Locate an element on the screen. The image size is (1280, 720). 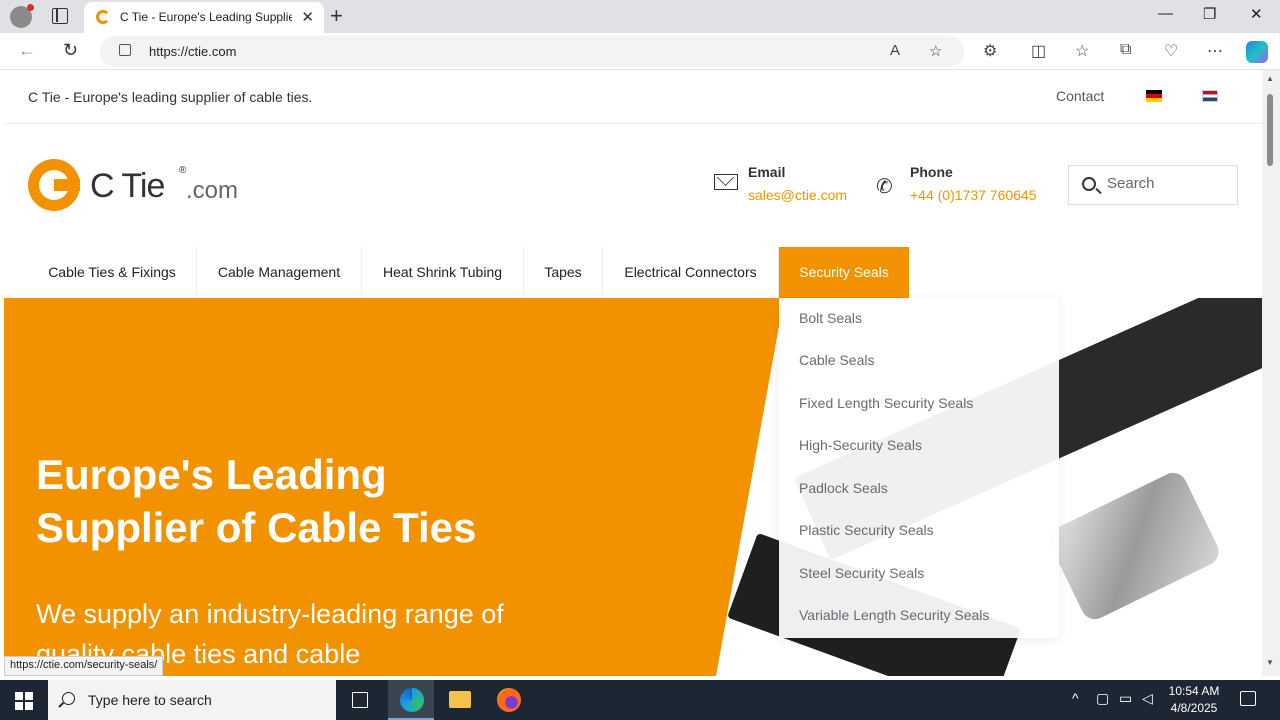
dropdown-item-cable-seals: Cable Seals is located at coordinates (837, 360).